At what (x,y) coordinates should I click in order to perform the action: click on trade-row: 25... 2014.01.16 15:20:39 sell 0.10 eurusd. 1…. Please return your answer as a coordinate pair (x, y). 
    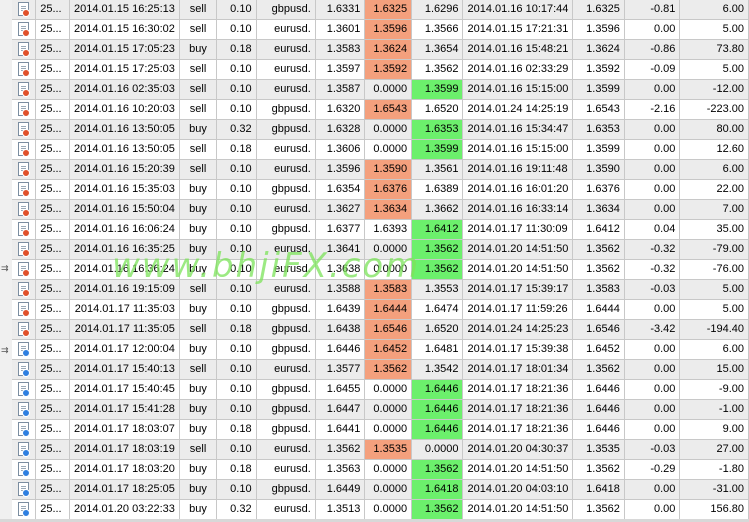
    Looking at the image, I should click on (380, 169).